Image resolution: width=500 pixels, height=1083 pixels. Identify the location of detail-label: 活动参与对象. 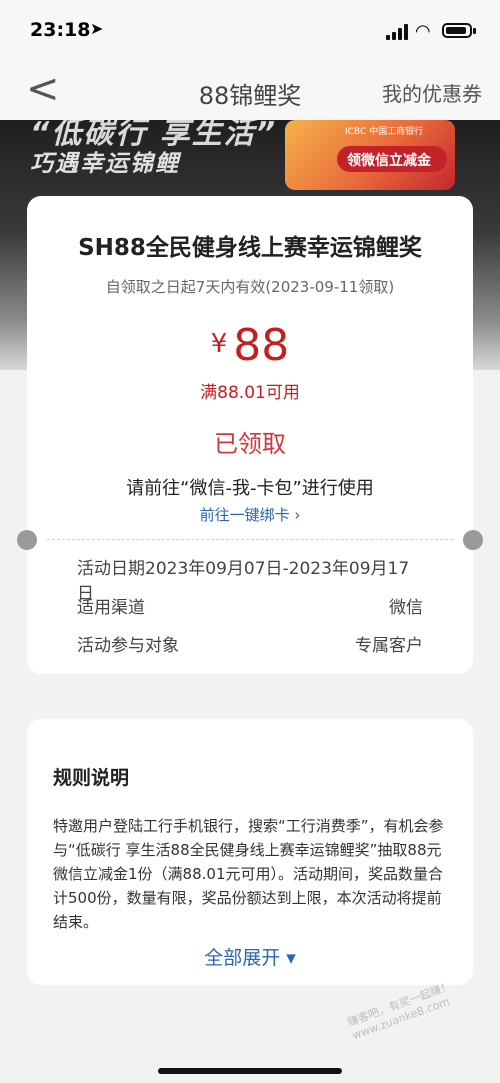
(128, 646).